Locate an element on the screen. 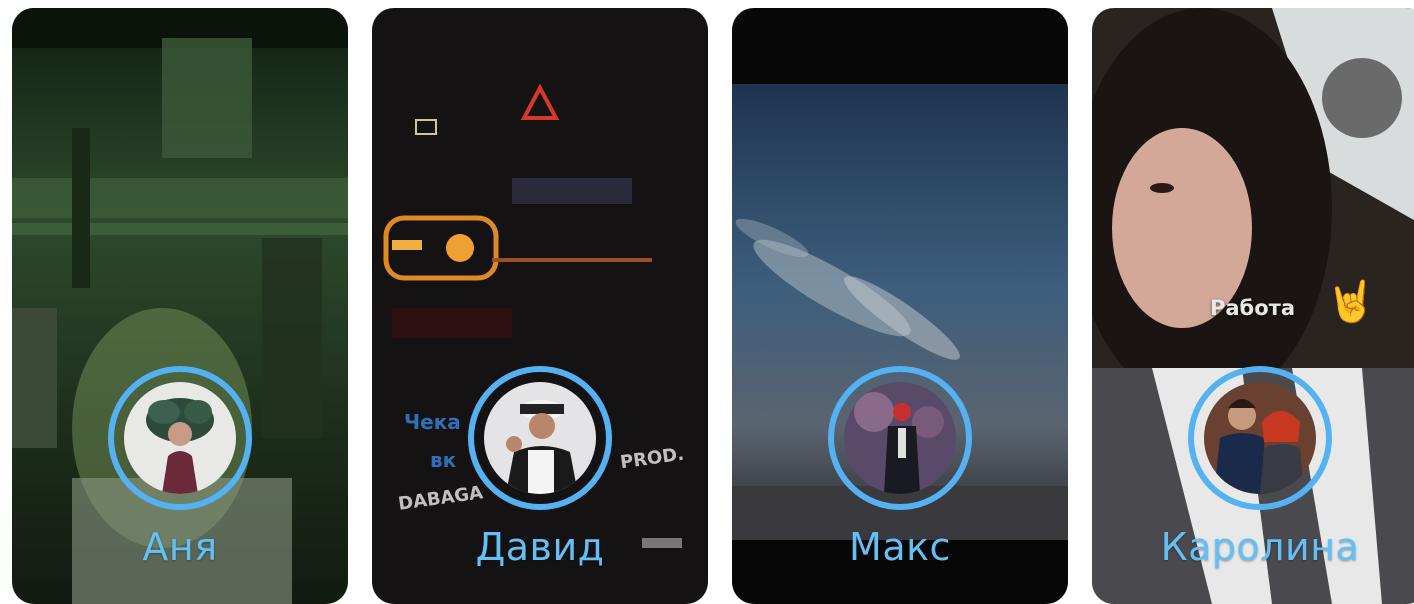 Image resolution: width=1414 pixels, height=604 pixels. story-author-name: Давид is located at coordinates (540, 547).